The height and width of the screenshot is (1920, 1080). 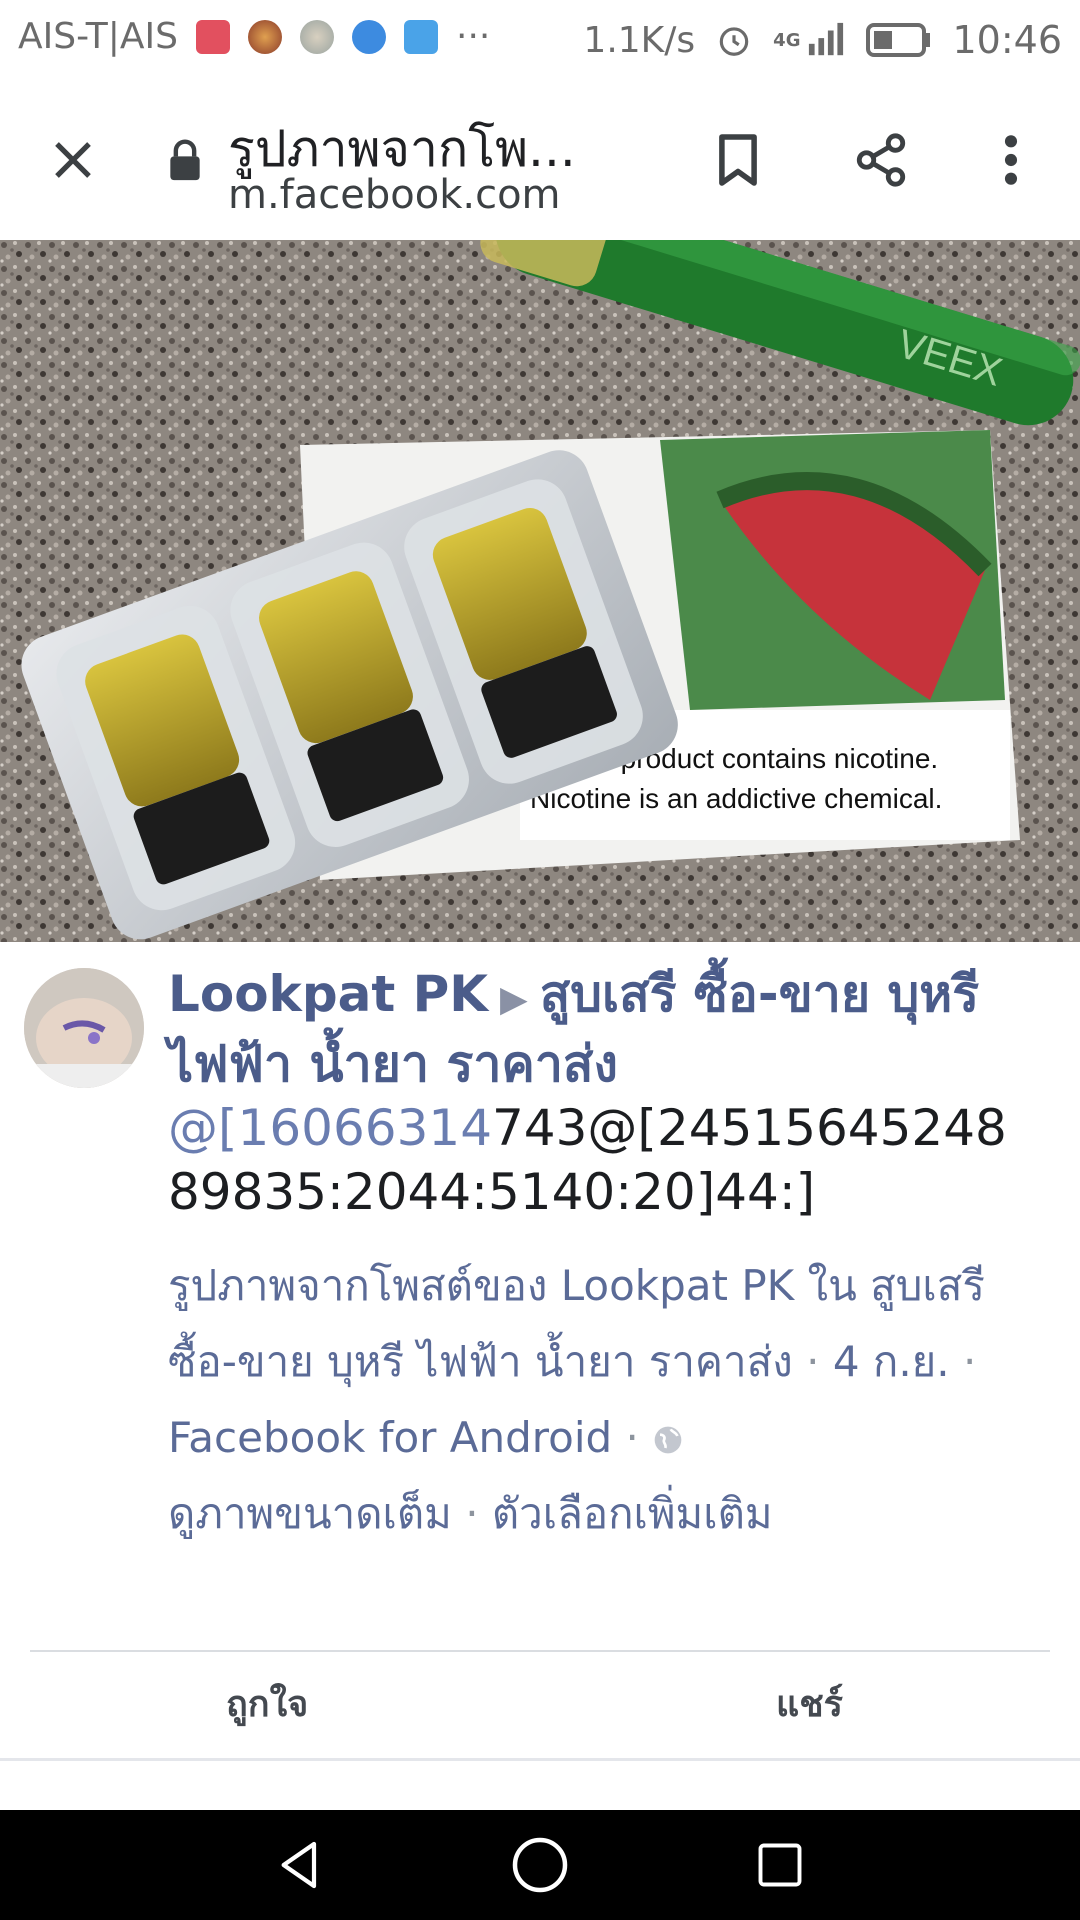 I want to click on share-button, so click(x=881, y=160).